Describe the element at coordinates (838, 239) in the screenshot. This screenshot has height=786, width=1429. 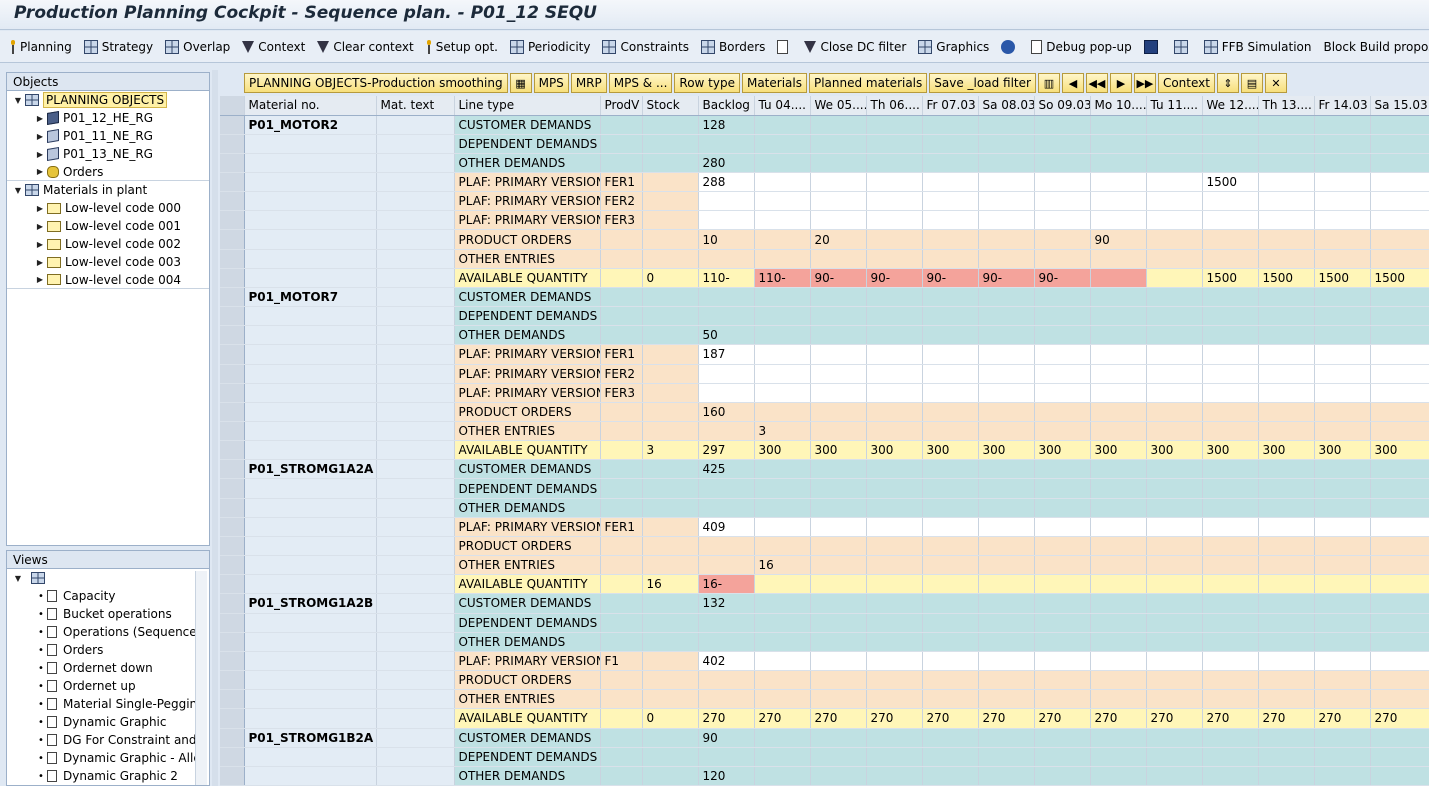
I see `bucket-cell: 20` at that location.